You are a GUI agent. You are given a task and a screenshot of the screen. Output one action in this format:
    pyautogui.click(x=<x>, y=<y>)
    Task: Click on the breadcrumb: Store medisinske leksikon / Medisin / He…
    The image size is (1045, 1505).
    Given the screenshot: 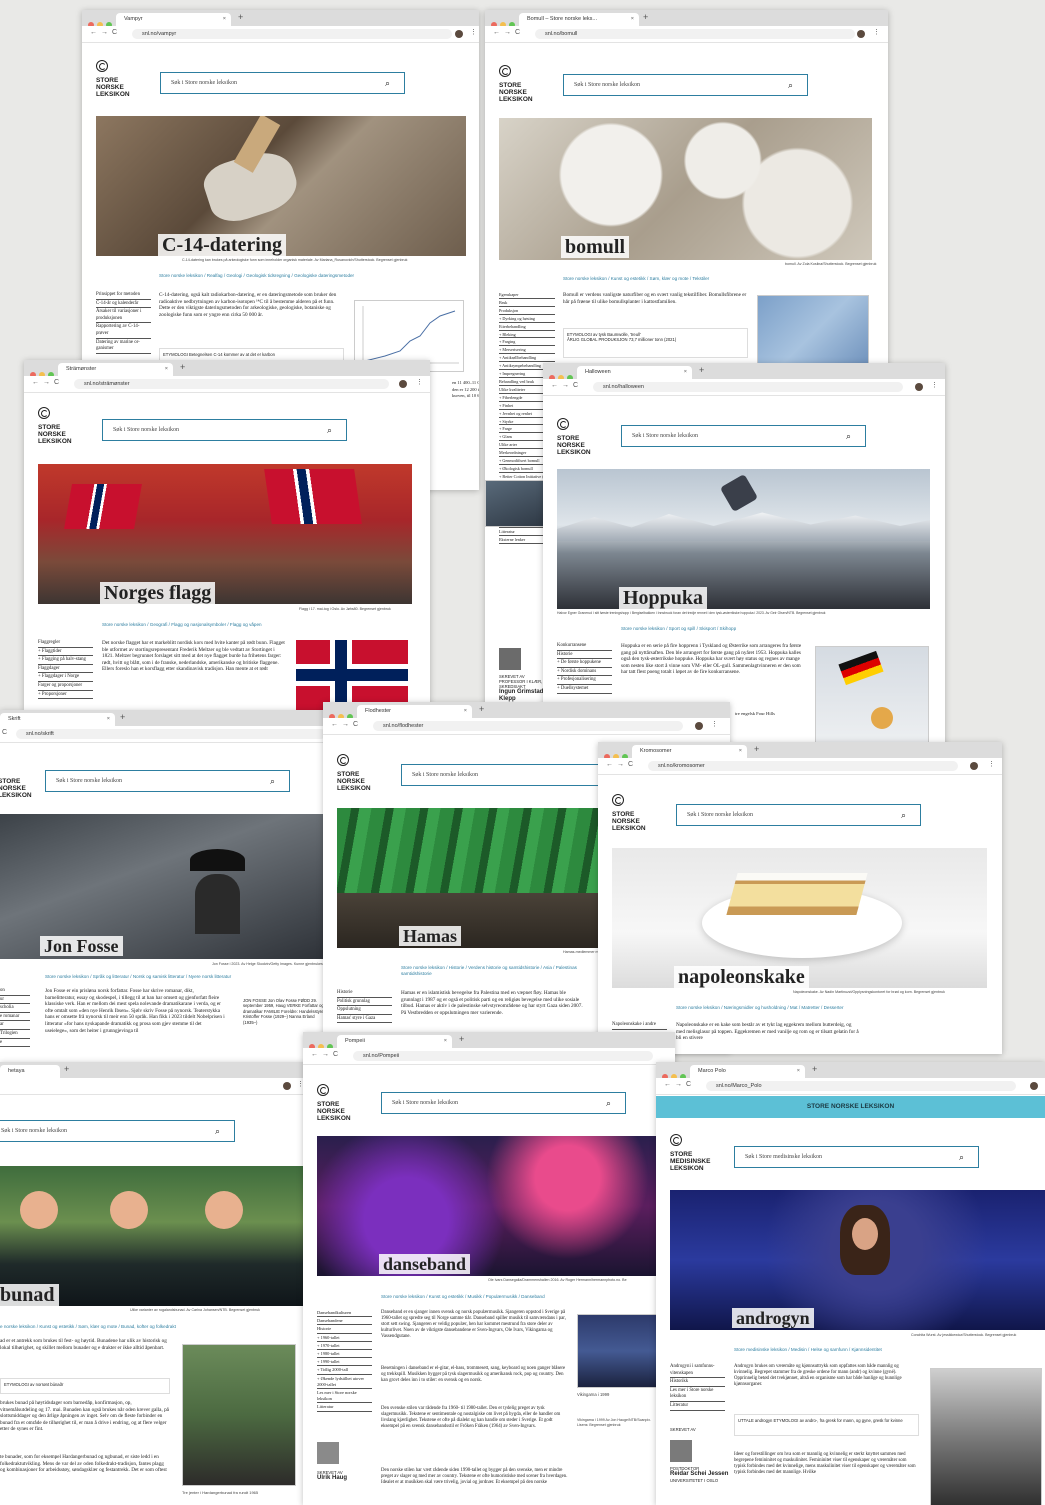 What is the action you would take?
    pyautogui.click(x=808, y=1349)
    